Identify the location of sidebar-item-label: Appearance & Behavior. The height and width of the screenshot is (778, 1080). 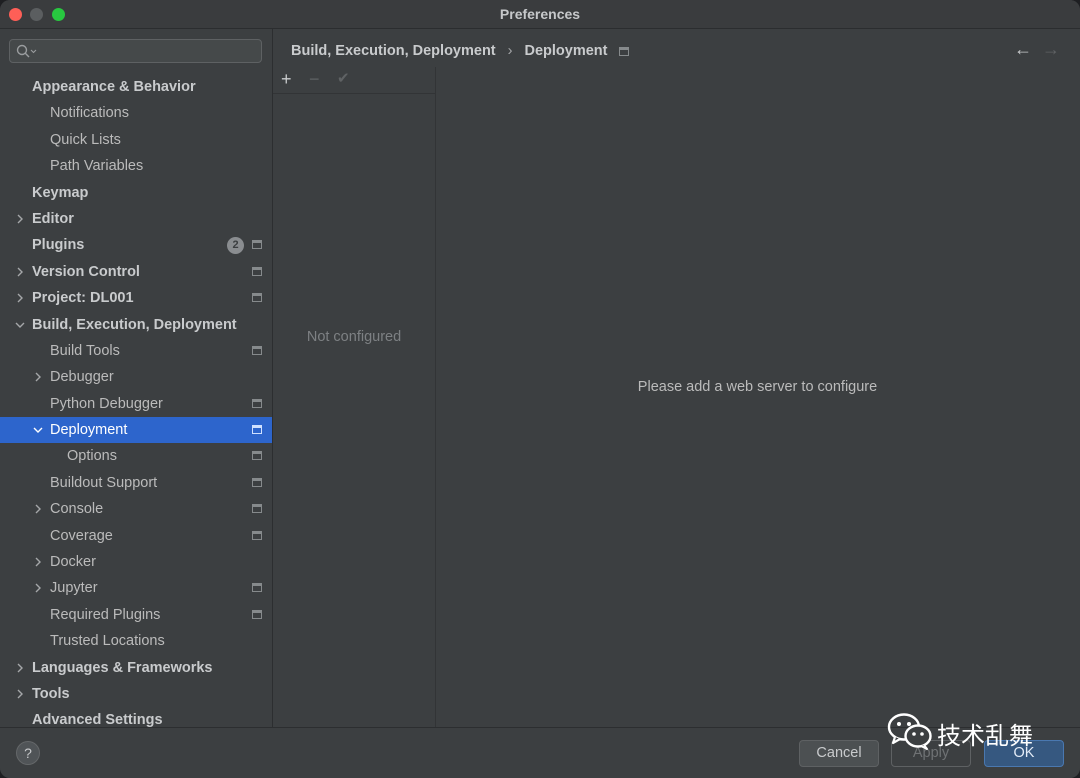
(114, 87).